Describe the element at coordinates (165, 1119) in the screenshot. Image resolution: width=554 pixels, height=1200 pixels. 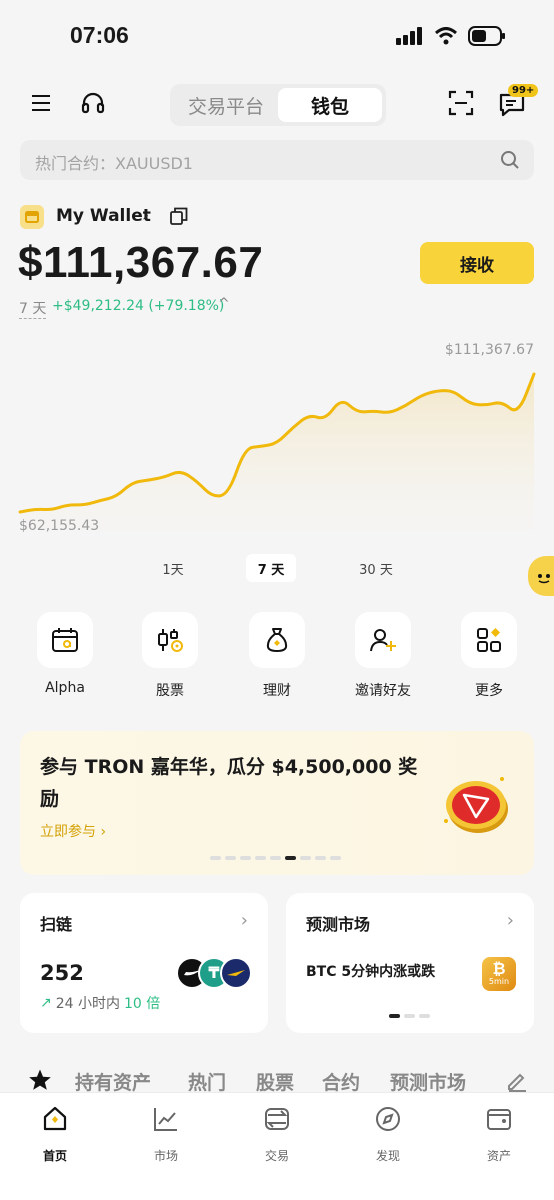
I see `market-chart-icon` at that location.